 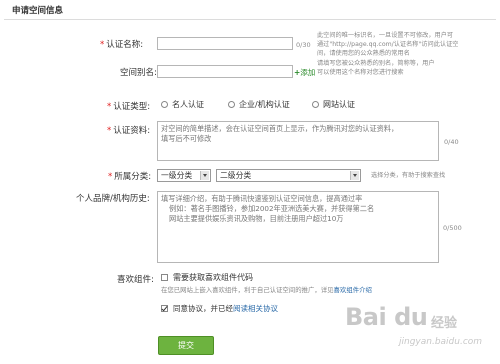 I want to click on brand-history-counter: 0/500, so click(x=452, y=228).